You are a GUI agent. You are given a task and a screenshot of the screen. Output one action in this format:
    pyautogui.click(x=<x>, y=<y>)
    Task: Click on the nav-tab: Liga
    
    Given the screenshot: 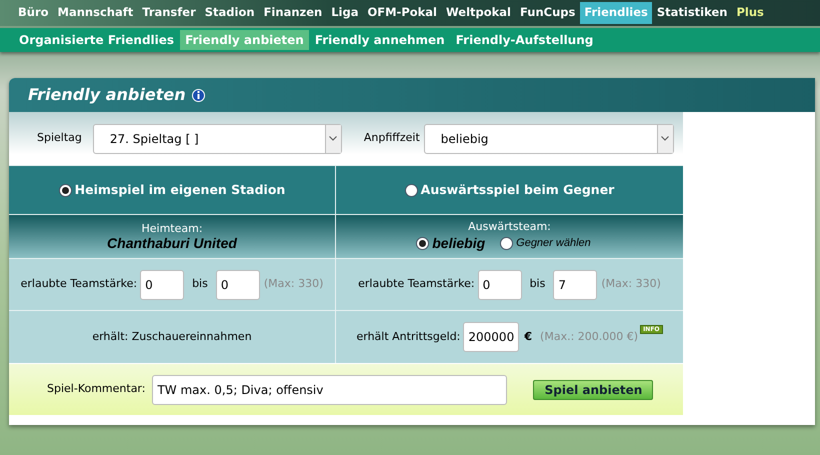 What is the action you would take?
    pyautogui.click(x=344, y=13)
    